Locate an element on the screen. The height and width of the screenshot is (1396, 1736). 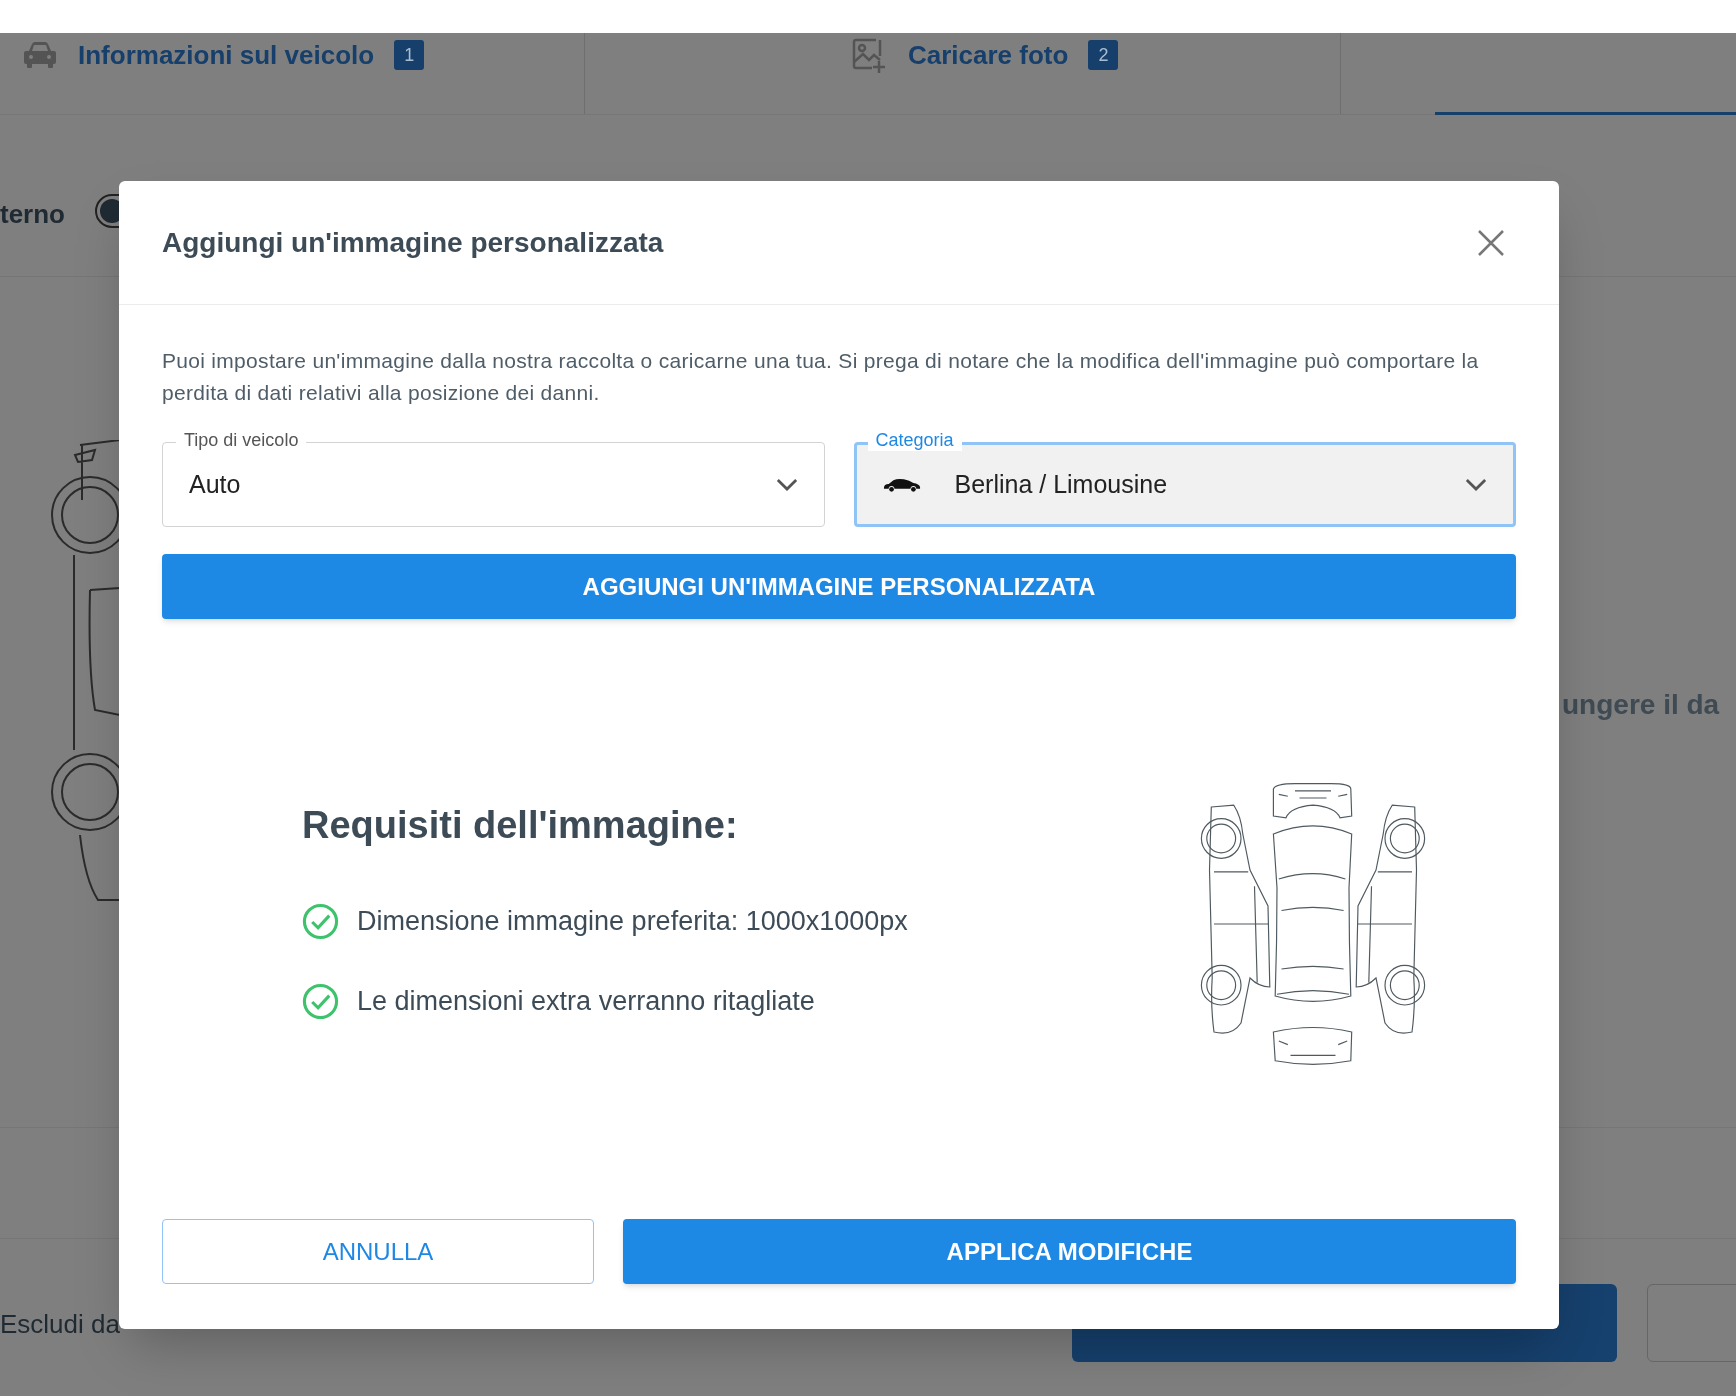
requirements-title: Requisiti dell'immagine: is located at coordinates (520, 825).